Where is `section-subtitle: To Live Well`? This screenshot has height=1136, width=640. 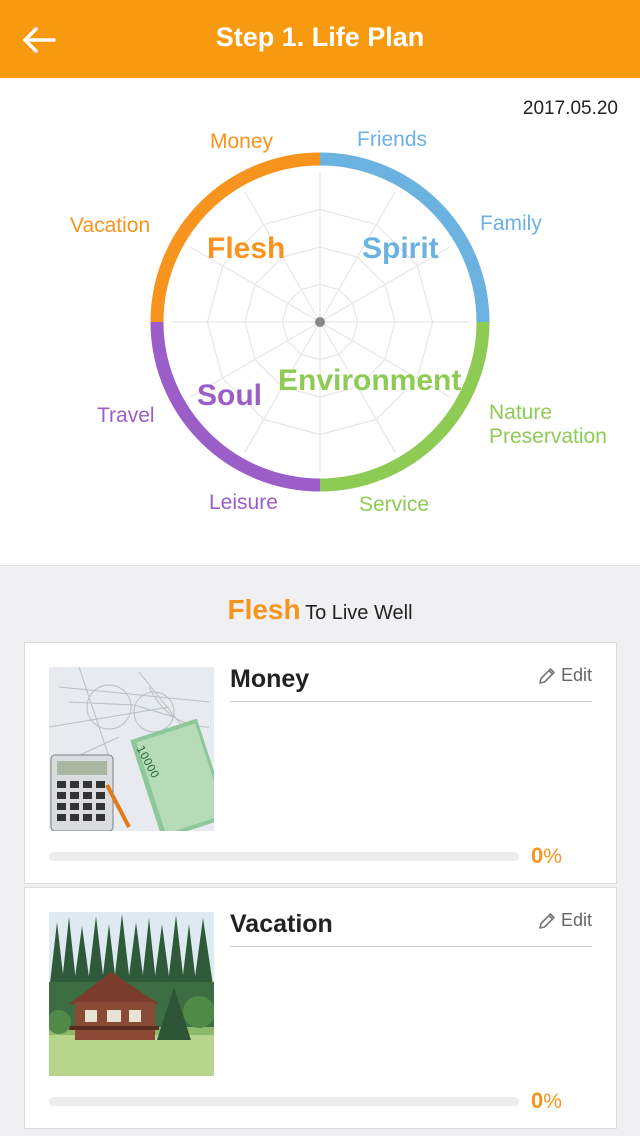 section-subtitle: To Live Well is located at coordinates (359, 613).